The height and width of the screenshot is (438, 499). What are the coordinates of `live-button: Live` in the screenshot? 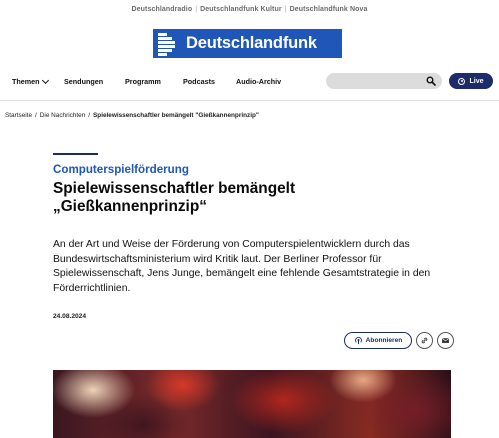 It's located at (471, 81).